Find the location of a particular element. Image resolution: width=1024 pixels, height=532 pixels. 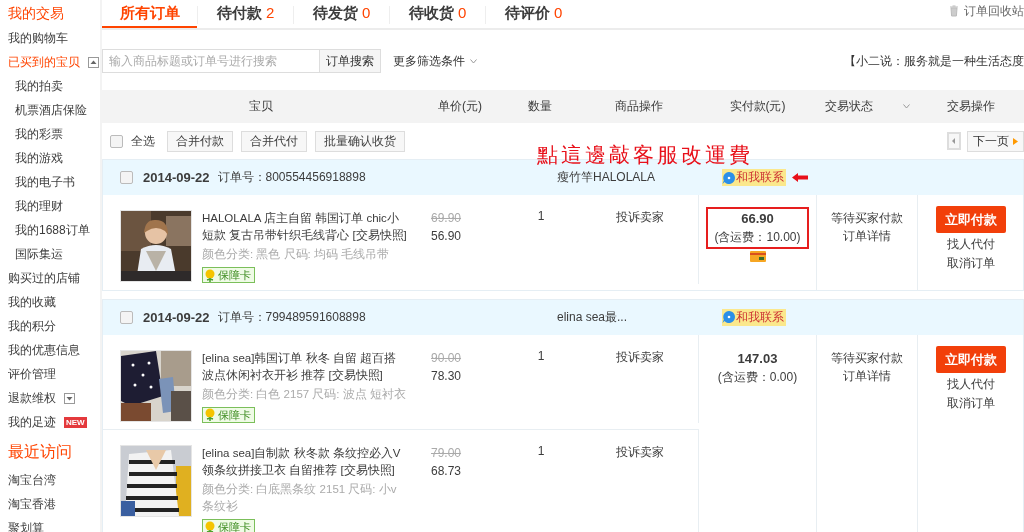

sidebar-item: 国际集运 is located at coordinates (54, 254).